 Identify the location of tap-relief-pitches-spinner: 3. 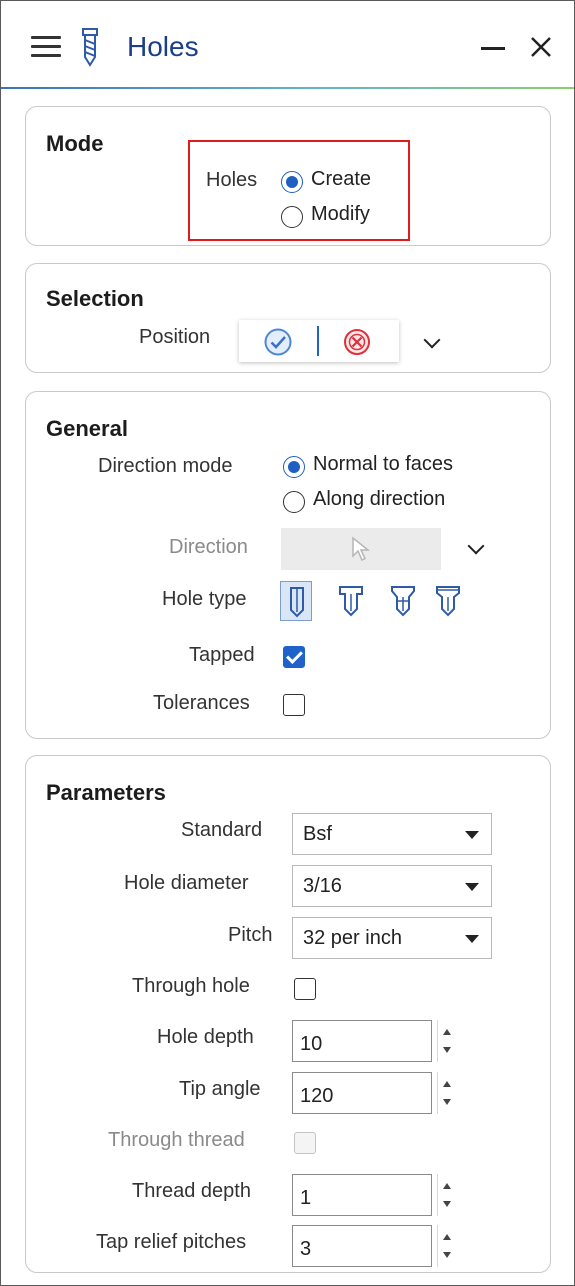
(374, 1246).